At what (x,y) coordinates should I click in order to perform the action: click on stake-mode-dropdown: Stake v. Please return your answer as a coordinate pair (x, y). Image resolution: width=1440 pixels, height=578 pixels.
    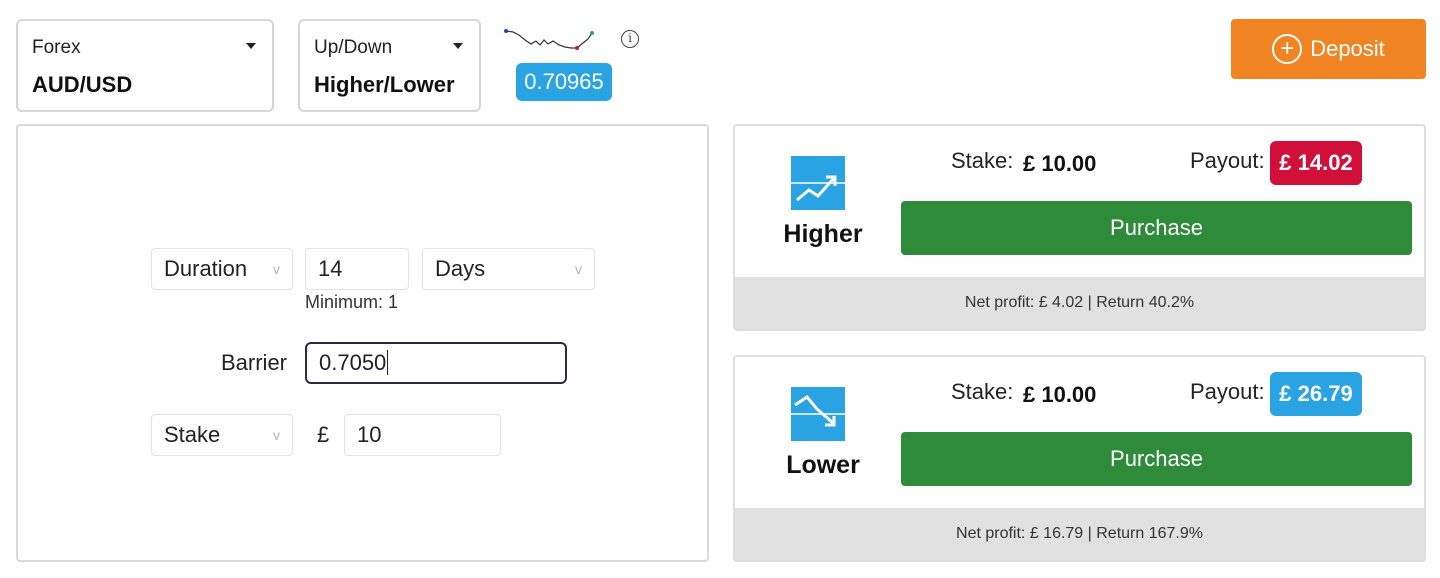
    Looking at the image, I should click on (222, 435).